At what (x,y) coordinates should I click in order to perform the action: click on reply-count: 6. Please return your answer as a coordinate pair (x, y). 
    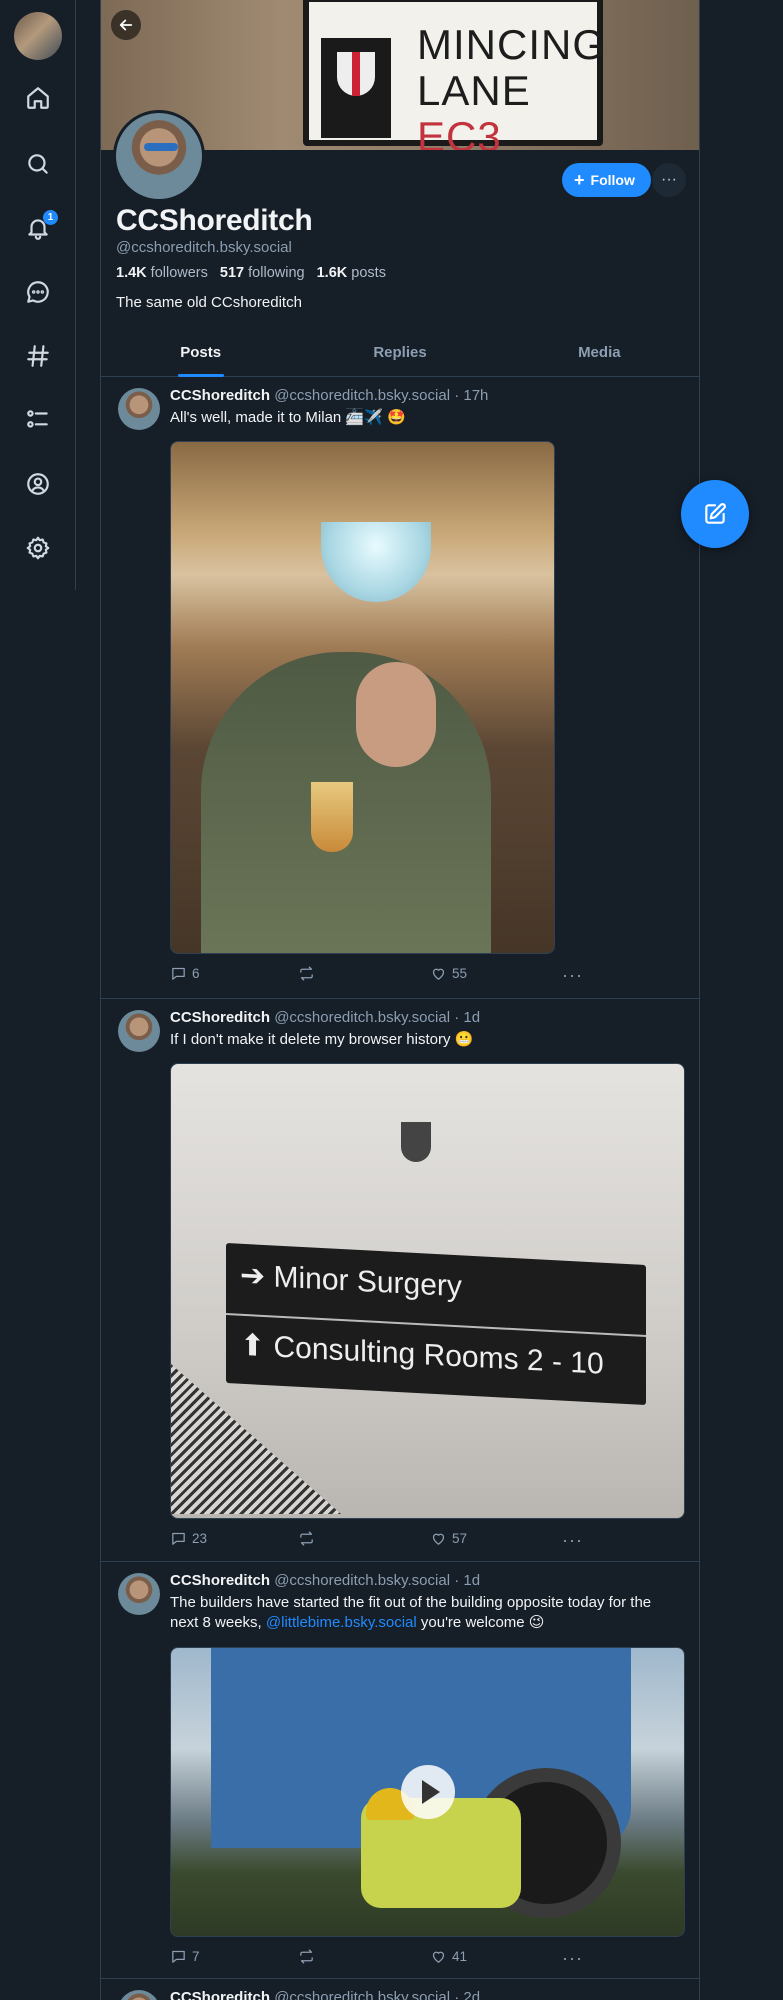
    Looking at the image, I should click on (196, 973).